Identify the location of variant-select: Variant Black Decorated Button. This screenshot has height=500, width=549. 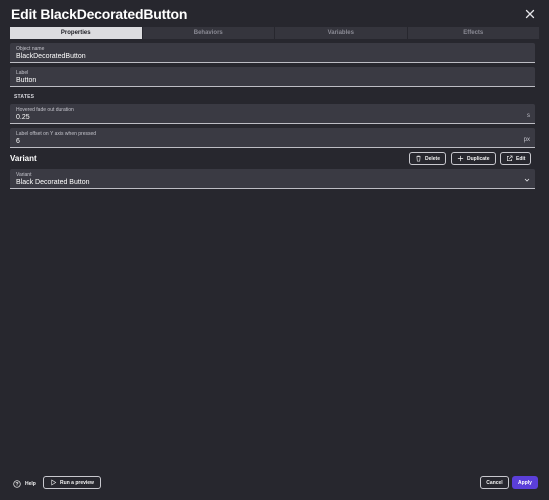
(272, 179).